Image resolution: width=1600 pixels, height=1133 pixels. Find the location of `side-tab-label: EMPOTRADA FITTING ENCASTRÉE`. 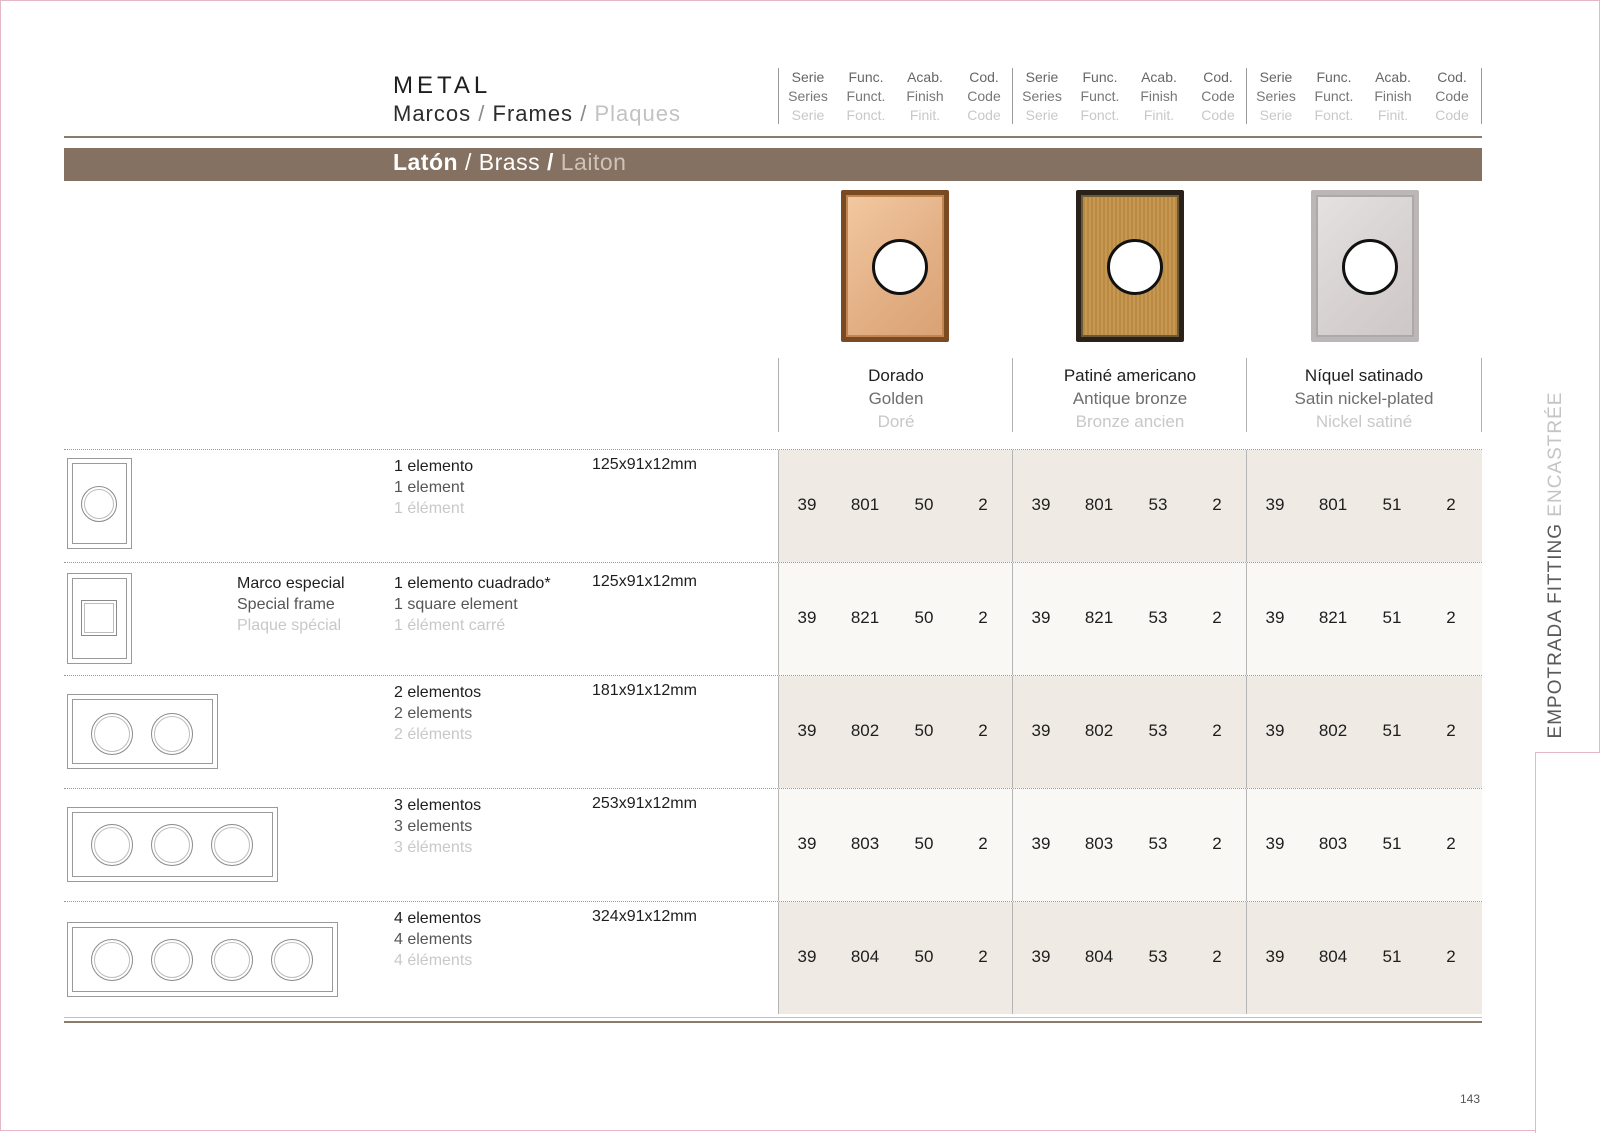

side-tab-label: EMPOTRADA FITTING ENCASTRÉE is located at coordinates (1556, 565).